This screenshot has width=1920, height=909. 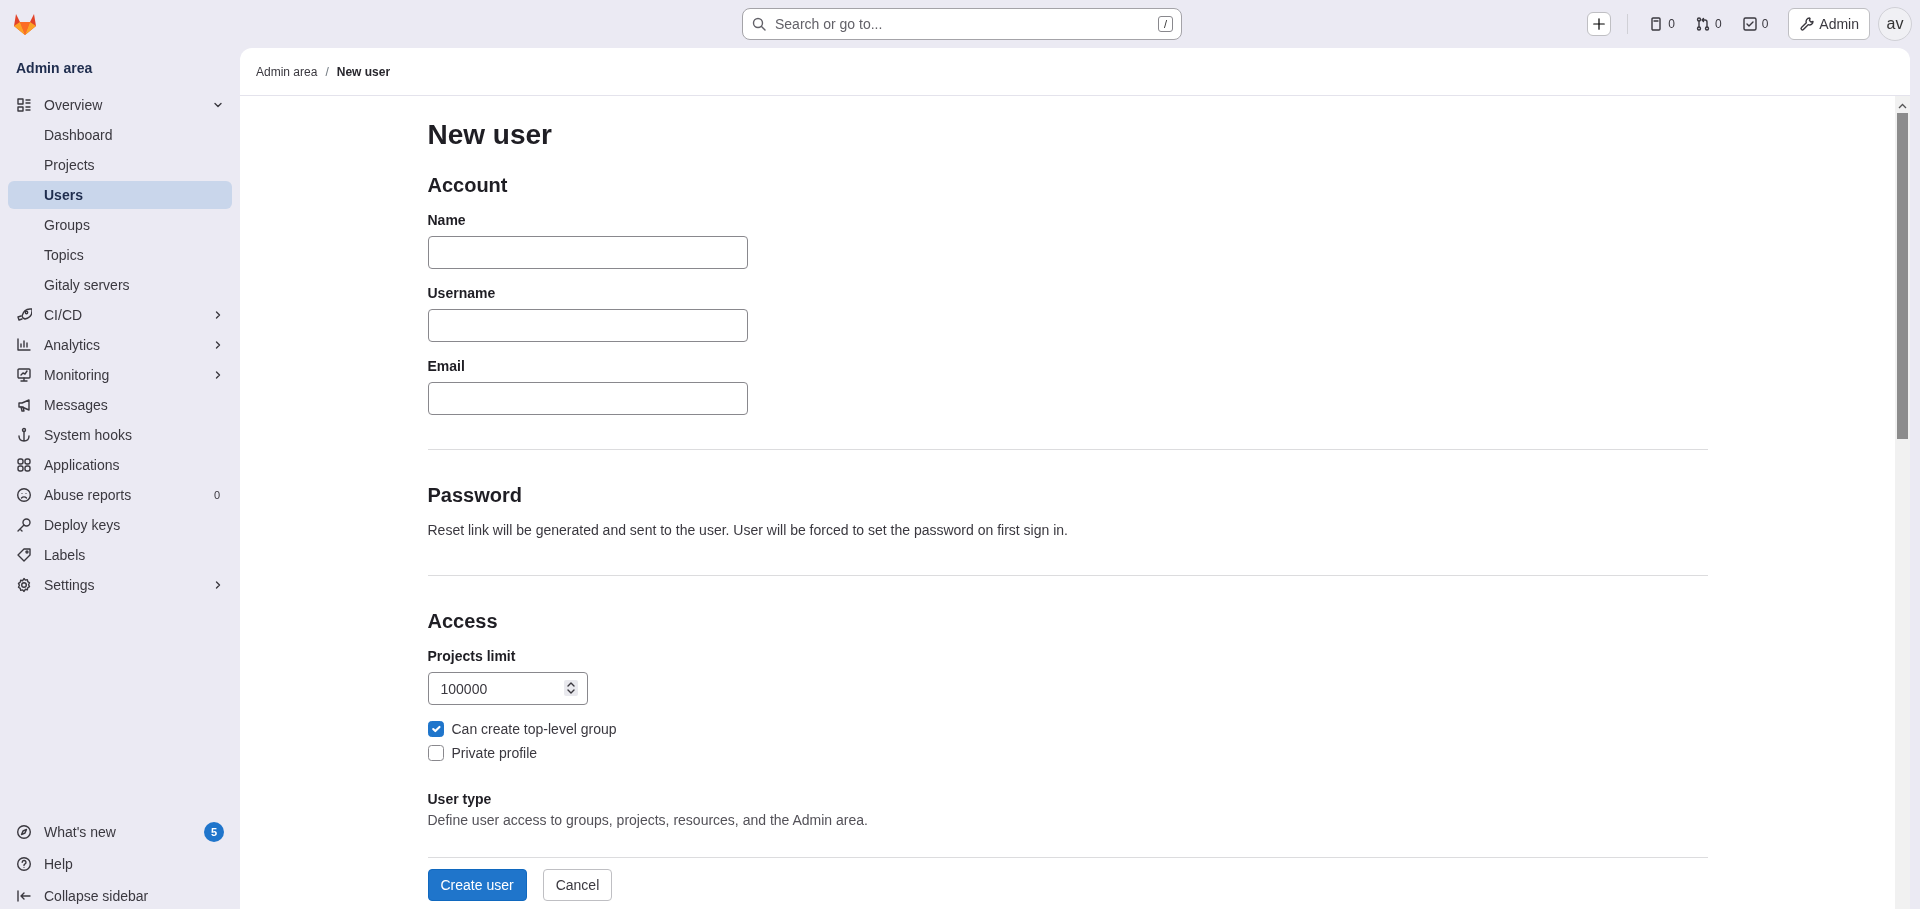 What do you see at coordinates (468, 185) in the screenshot?
I see `section-heading: Account` at bounding box center [468, 185].